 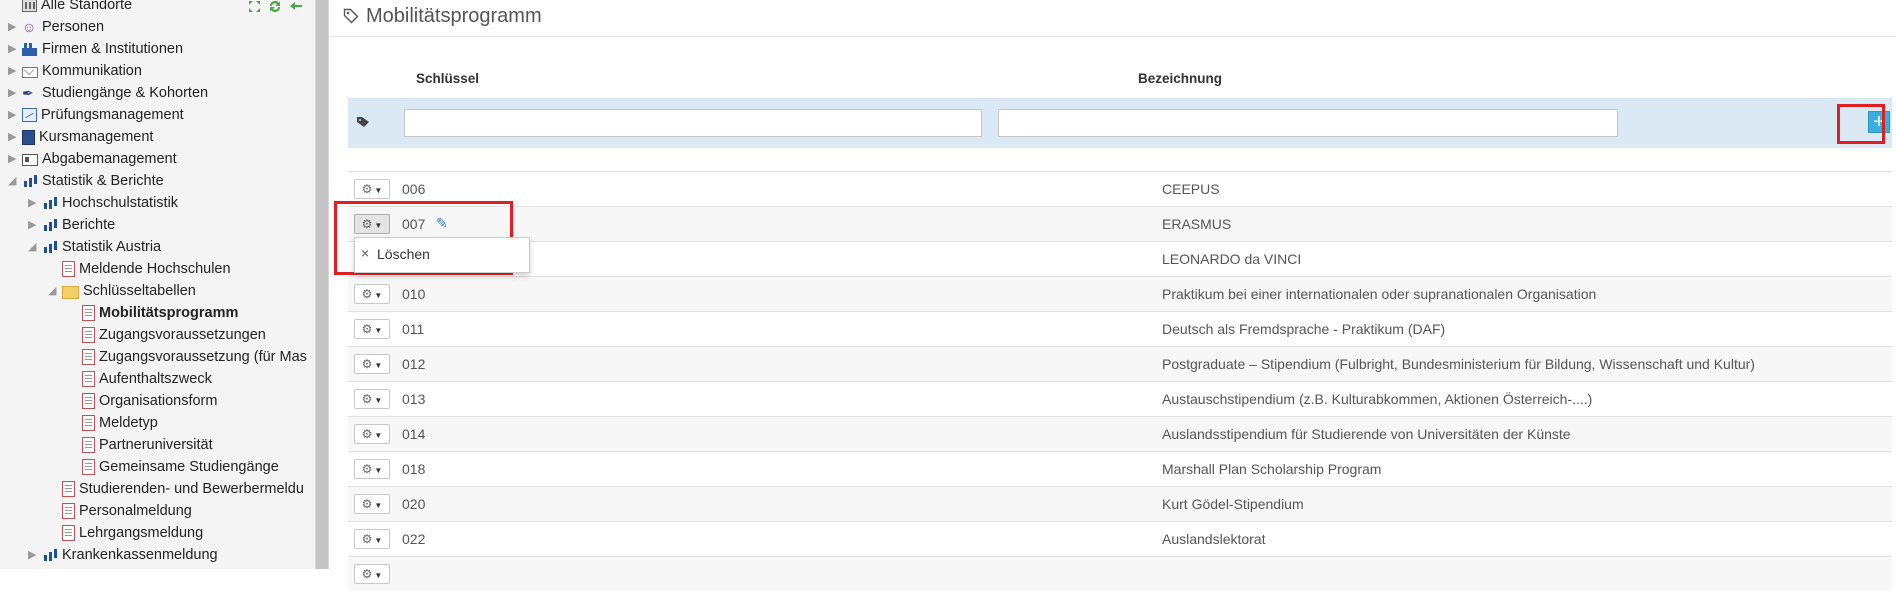 I want to click on sidebar-item-label: Meldende Hochschulen, so click(x=155, y=269).